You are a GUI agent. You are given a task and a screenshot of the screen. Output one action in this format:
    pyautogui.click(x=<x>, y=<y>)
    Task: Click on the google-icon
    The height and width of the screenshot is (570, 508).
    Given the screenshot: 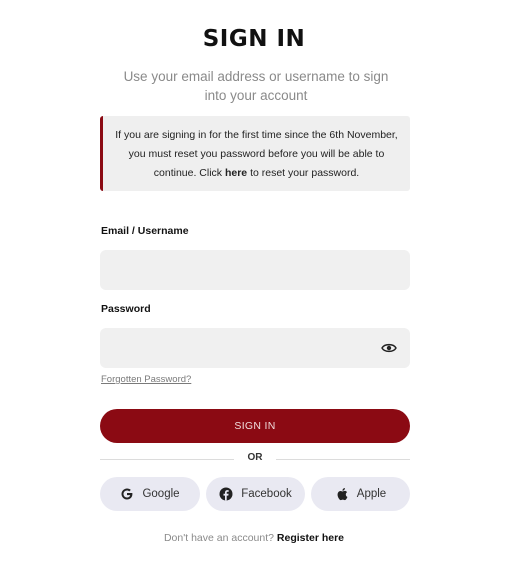 What is the action you would take?
    pyautogui.click(x=127, y=494)
    